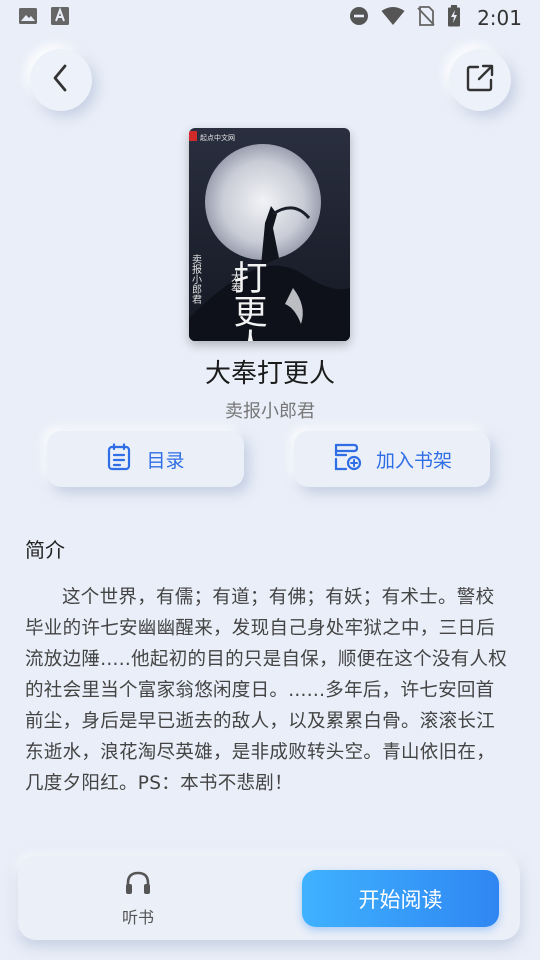  I want to click on clock: 2:01, so click(499, 18).